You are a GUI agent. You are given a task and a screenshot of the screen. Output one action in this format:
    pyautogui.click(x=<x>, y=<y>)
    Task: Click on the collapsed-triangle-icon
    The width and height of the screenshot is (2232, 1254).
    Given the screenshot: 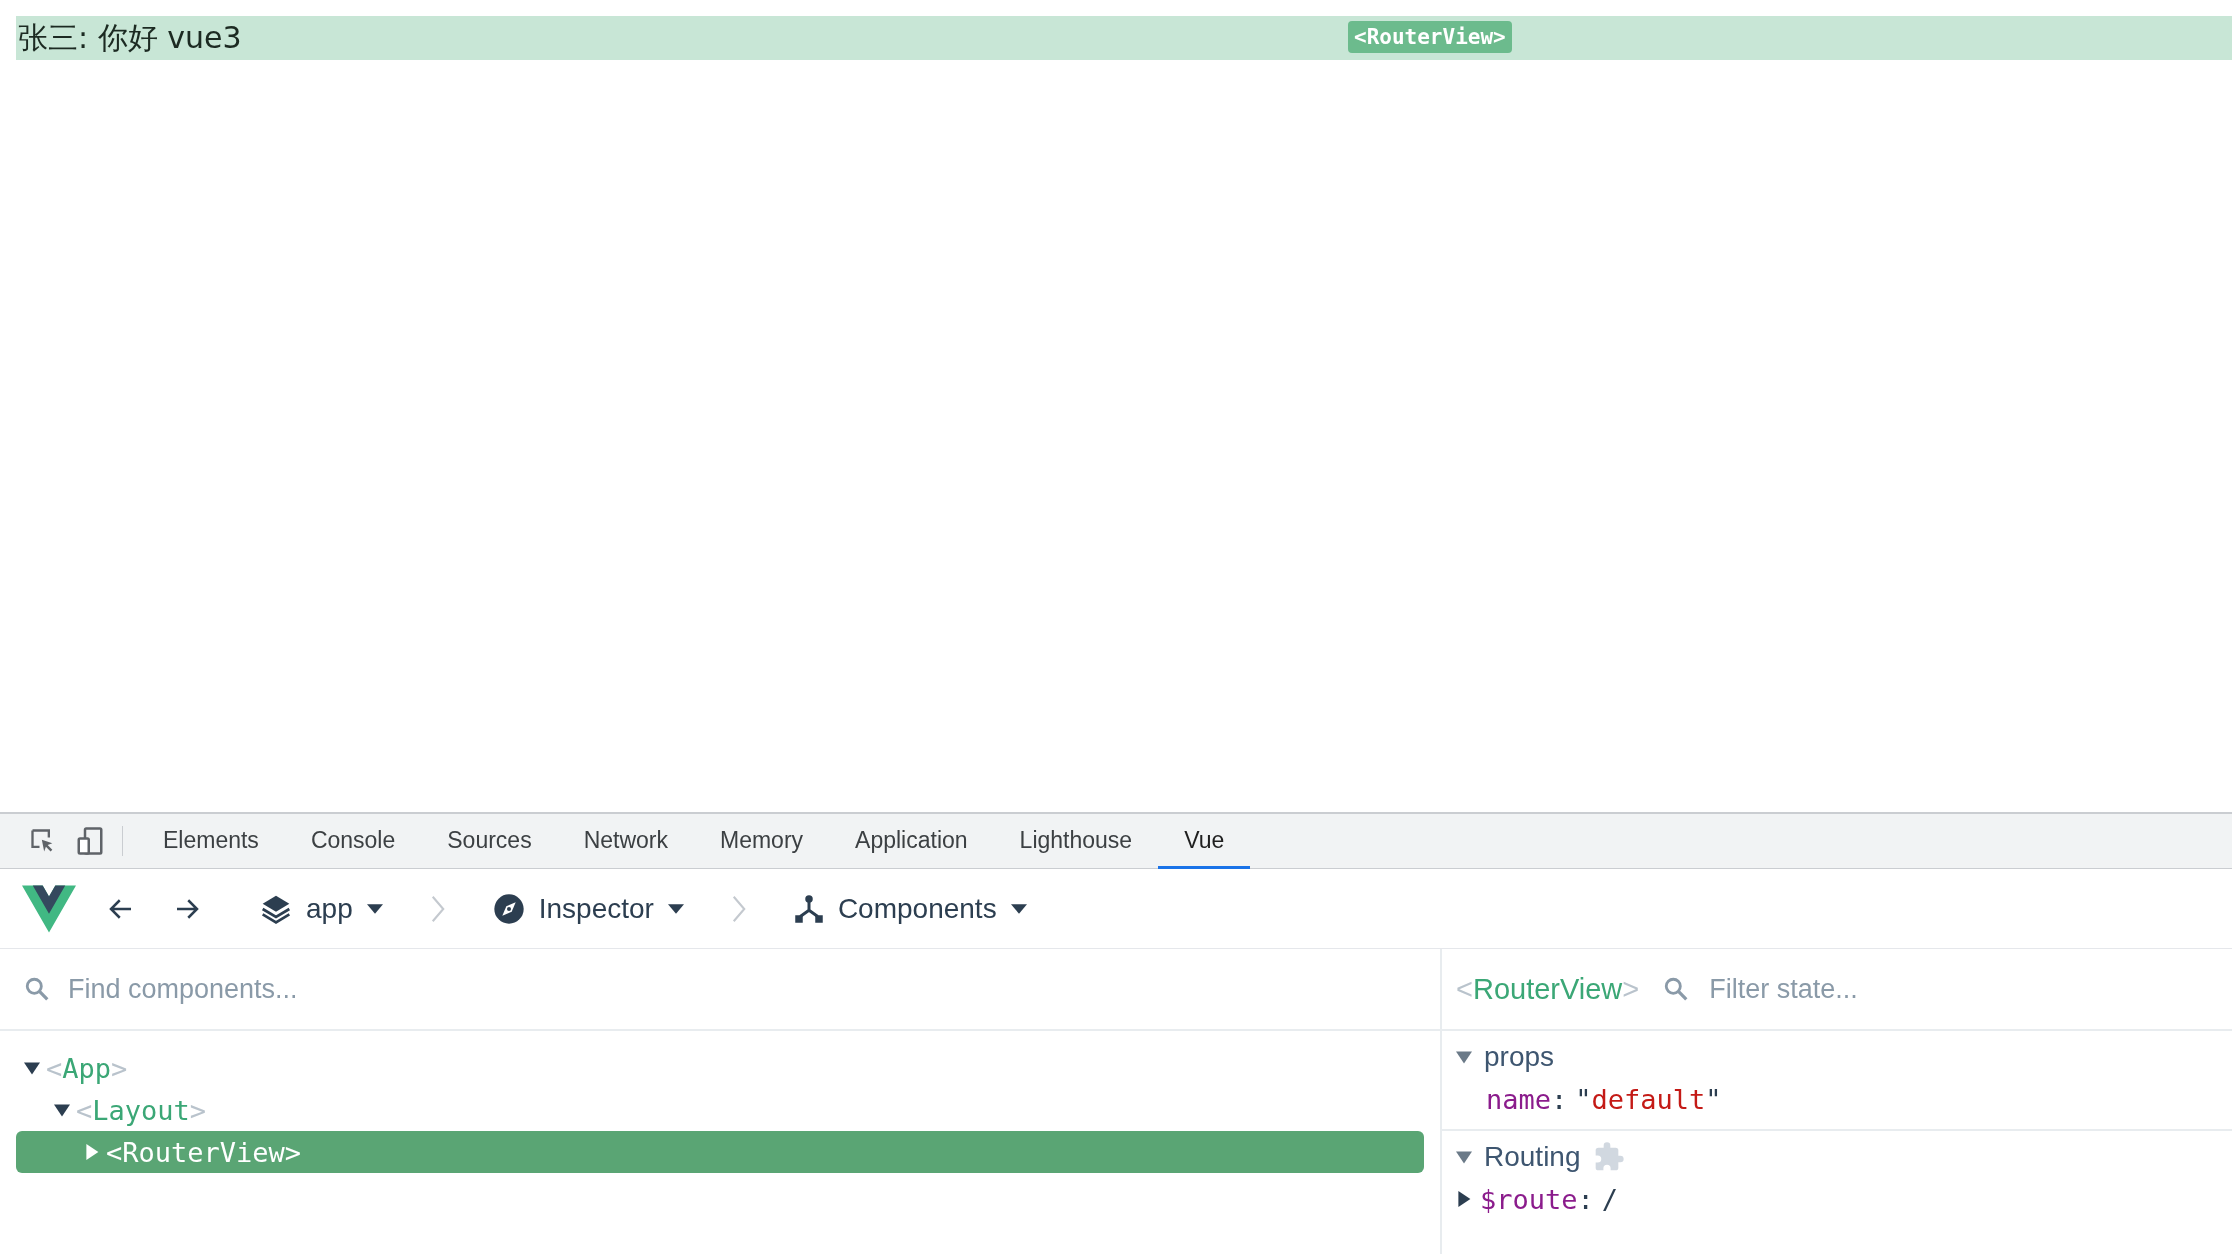 What is the action you would take?
    pyautogui.click(x=1464, y=1199)
    